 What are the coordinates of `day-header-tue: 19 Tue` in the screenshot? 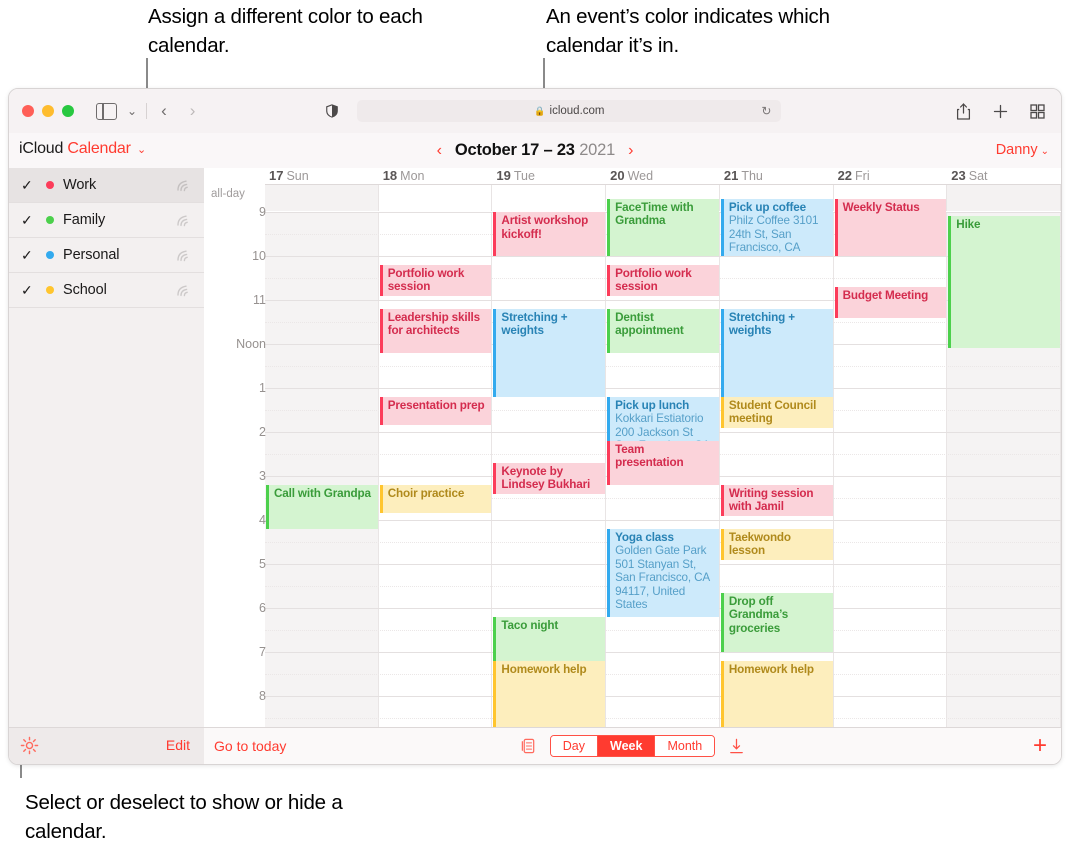 It's located at (549, 176).